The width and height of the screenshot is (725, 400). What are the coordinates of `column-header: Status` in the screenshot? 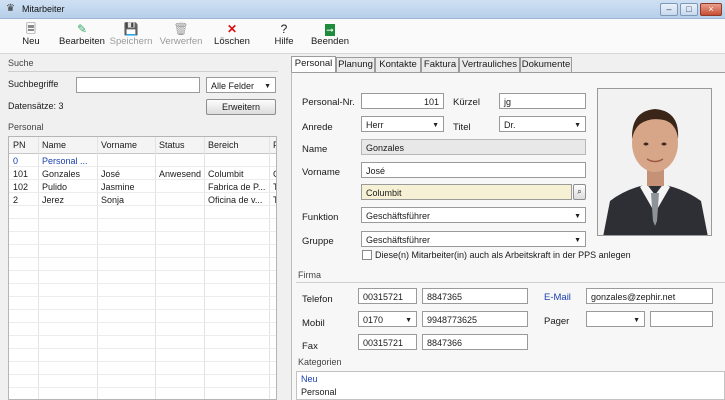 It's located at (172, 145).